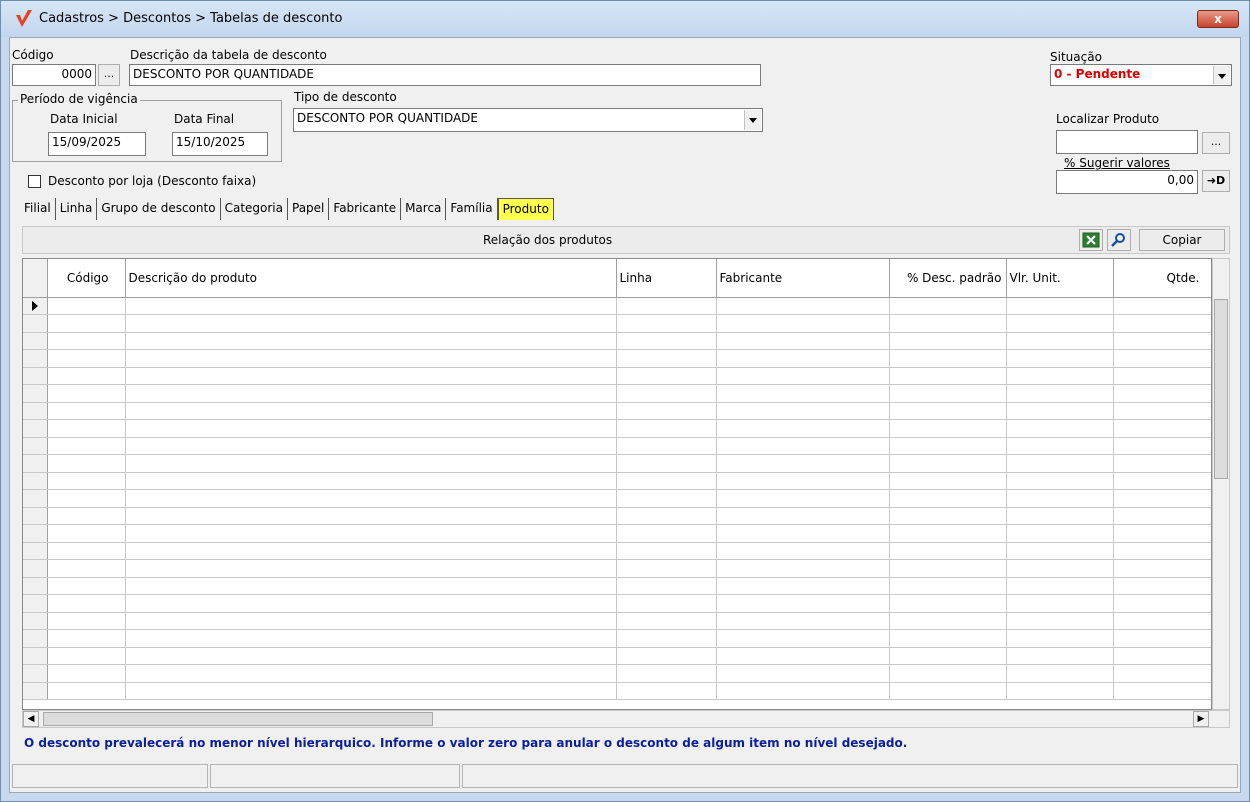 This screenshot has height=802, width=1250. Describe the element at coordinates (1141, 75) in the screenshot. I see `situacao-select: 0 - Pendente` at that location.